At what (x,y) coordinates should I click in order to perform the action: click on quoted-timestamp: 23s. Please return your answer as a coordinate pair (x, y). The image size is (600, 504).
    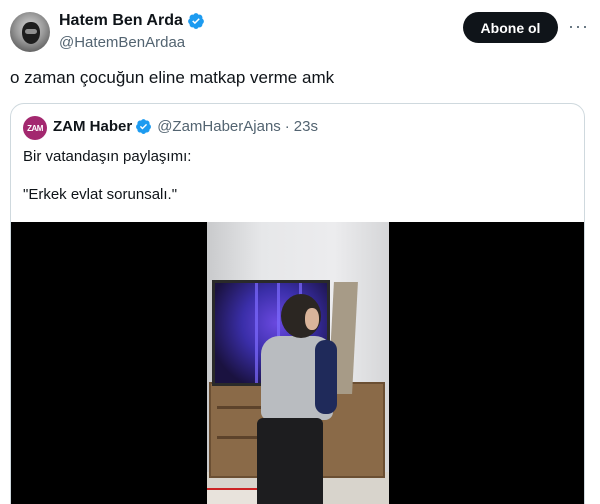
    Looking at the image, I should click on (306, 126).